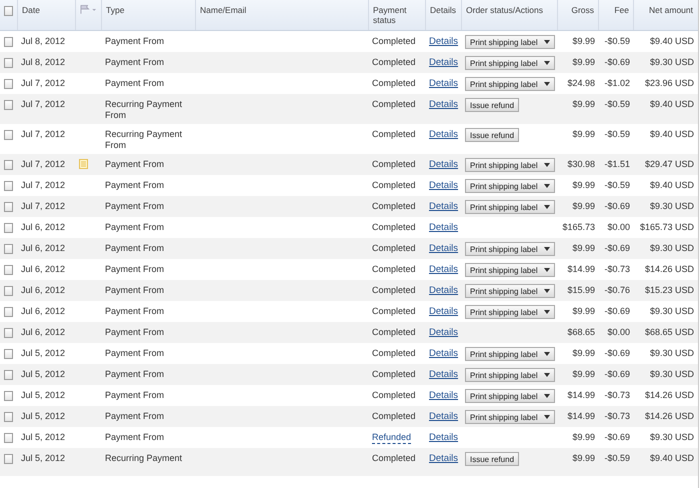  Describe the element at coordinates (392, 438) in the screenshot. I see `status-link: Refunded` at that location.